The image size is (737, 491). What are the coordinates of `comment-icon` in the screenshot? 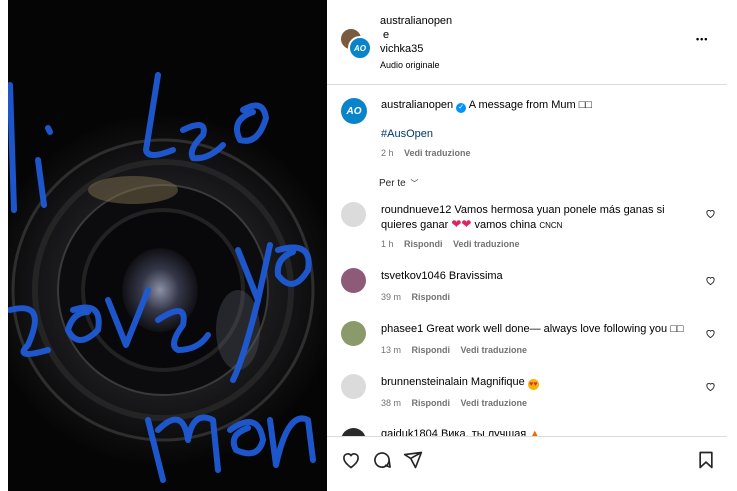 It's located at (382, 460).